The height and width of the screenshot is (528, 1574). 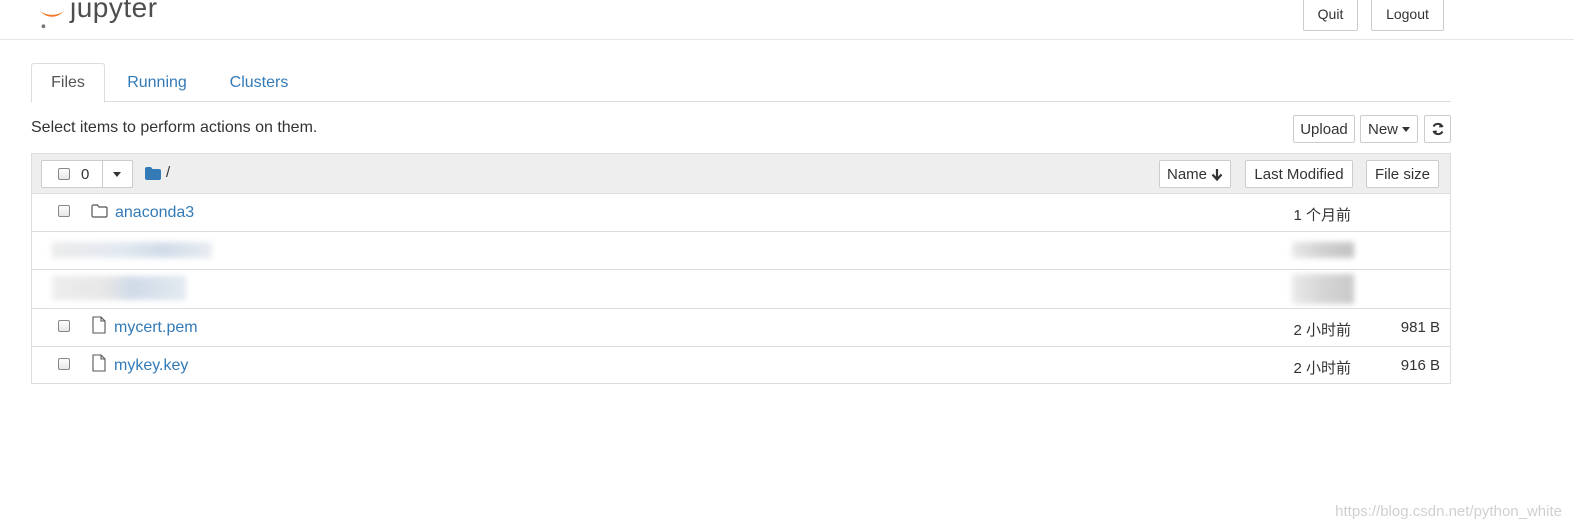 I want to click on select-all-checkbox, so click(x=64, y=174).